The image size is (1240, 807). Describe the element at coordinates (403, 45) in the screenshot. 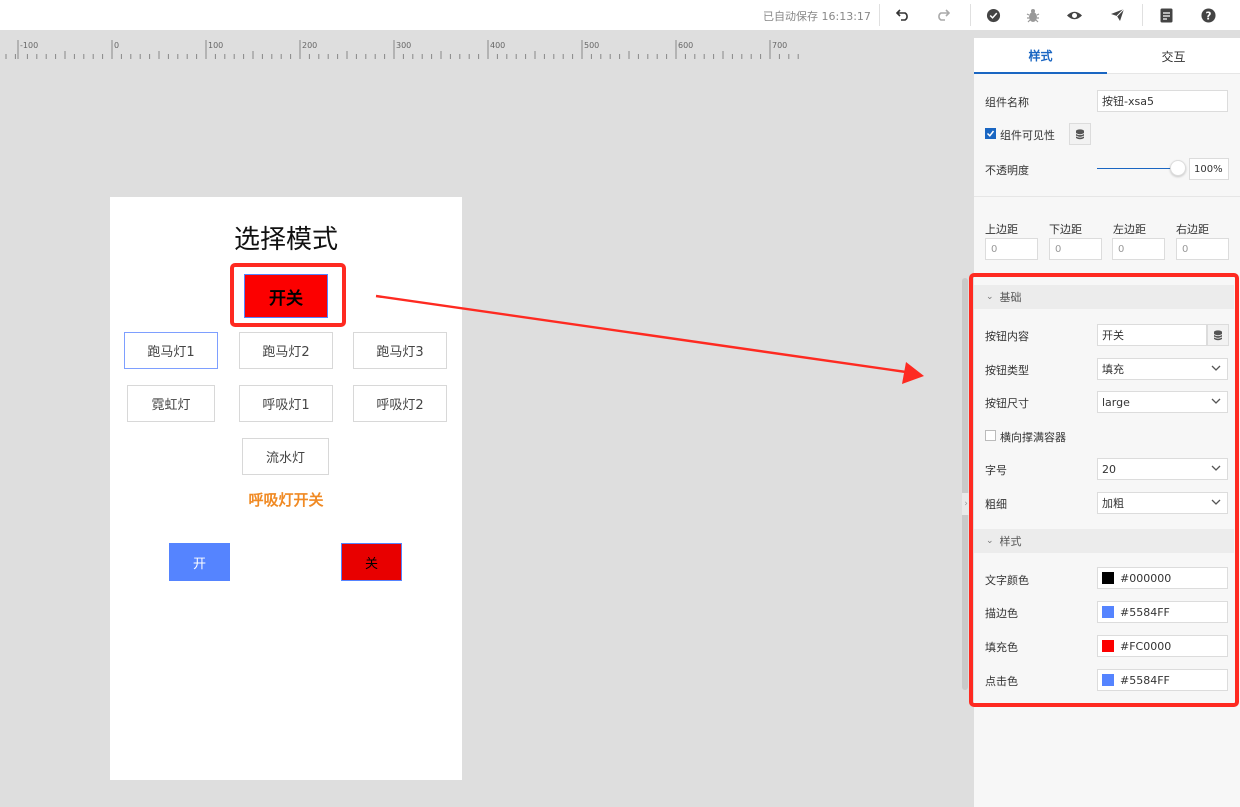

I see `ruler-label: 300` at that location.